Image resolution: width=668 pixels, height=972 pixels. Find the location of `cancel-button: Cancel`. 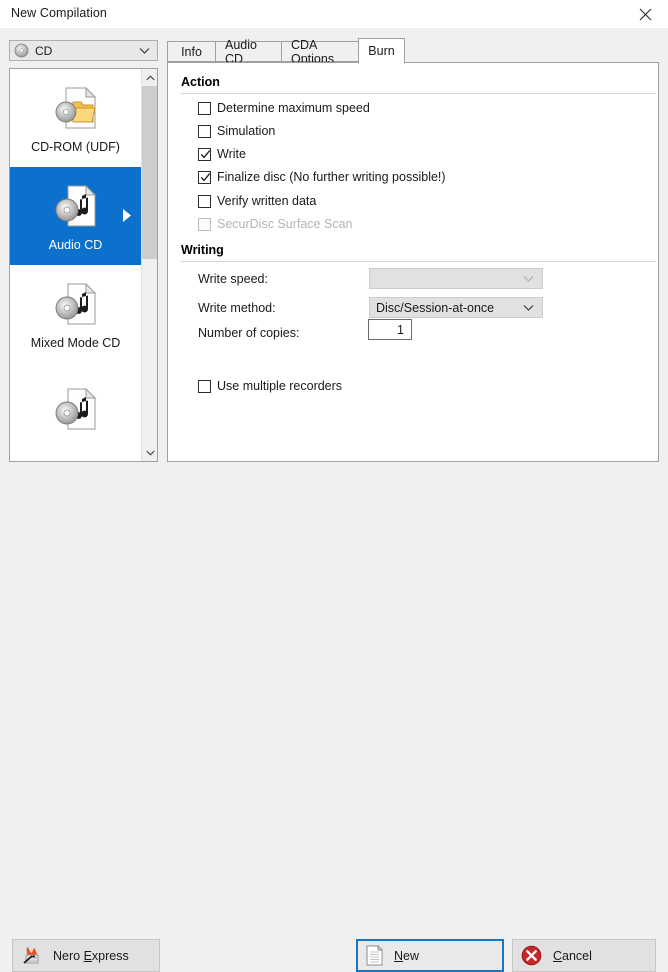

cancel-button: Cancel is located at coordinates (584, 955).